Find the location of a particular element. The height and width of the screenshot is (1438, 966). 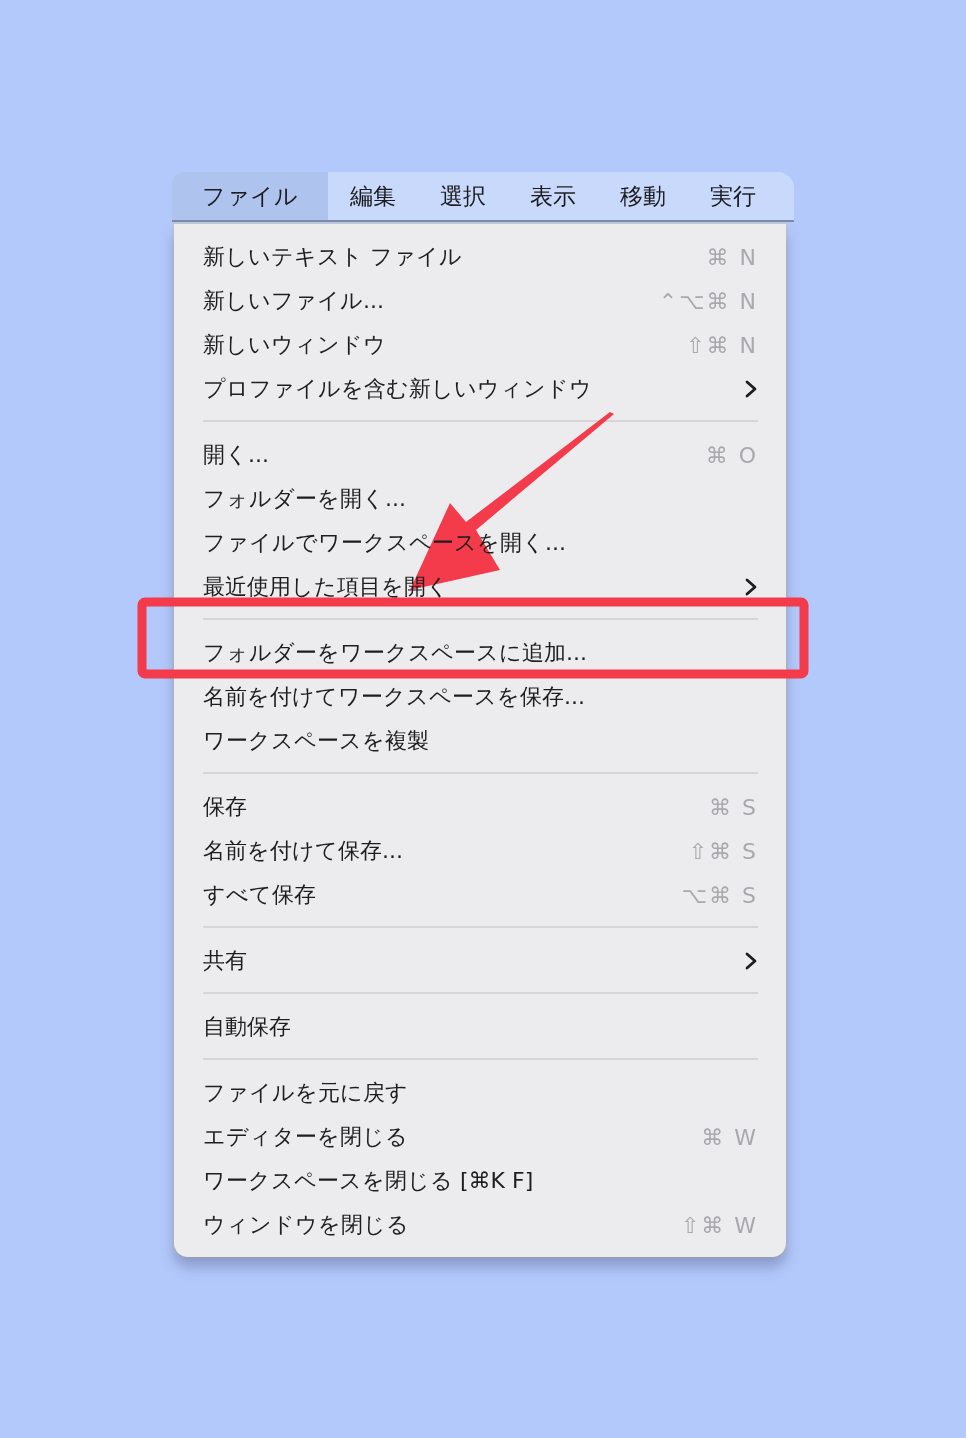

menu-bar-item: 実行 is located at coordinates (733, 196).